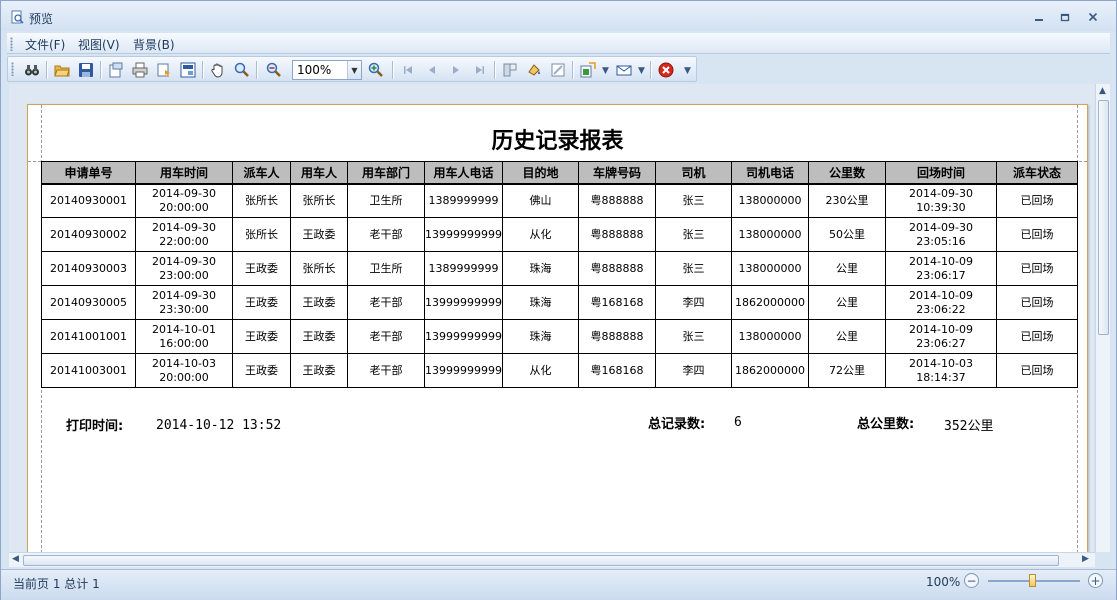 This screenshot has height=600, width=1117. Describe the element at coordinates (677, 424) in the screenshot. I see `total-records-label: 总记录数:` at that location.